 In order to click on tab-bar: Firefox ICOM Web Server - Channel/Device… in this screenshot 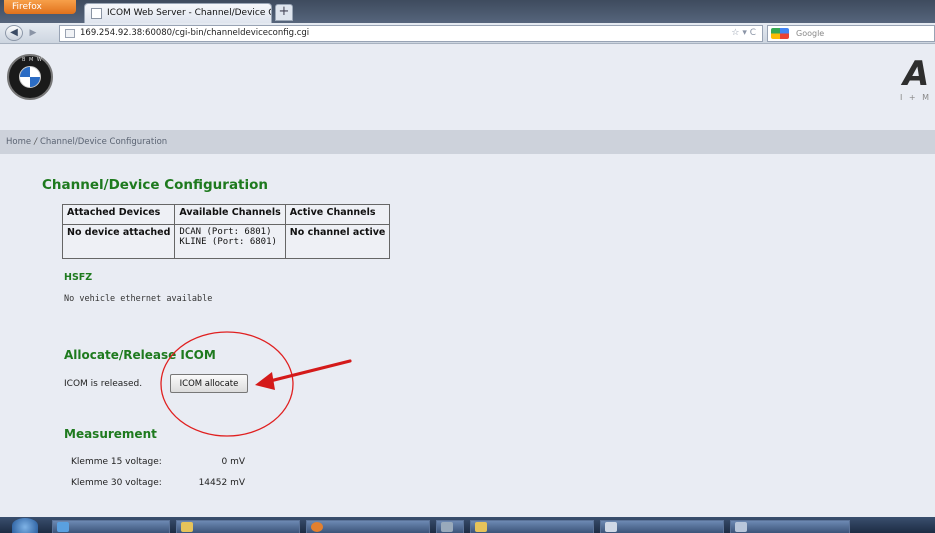, I will do `click(467, 11)`.